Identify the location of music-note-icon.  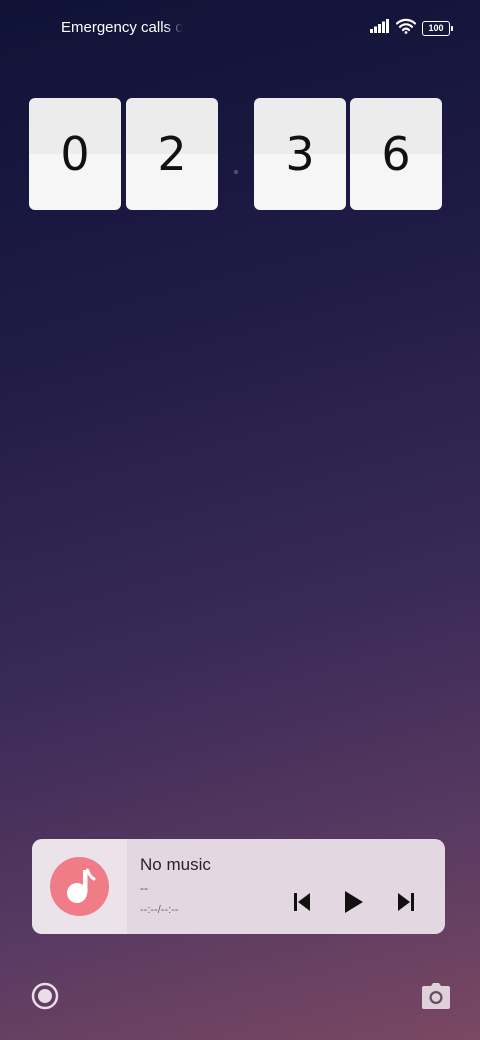
(79, 886).